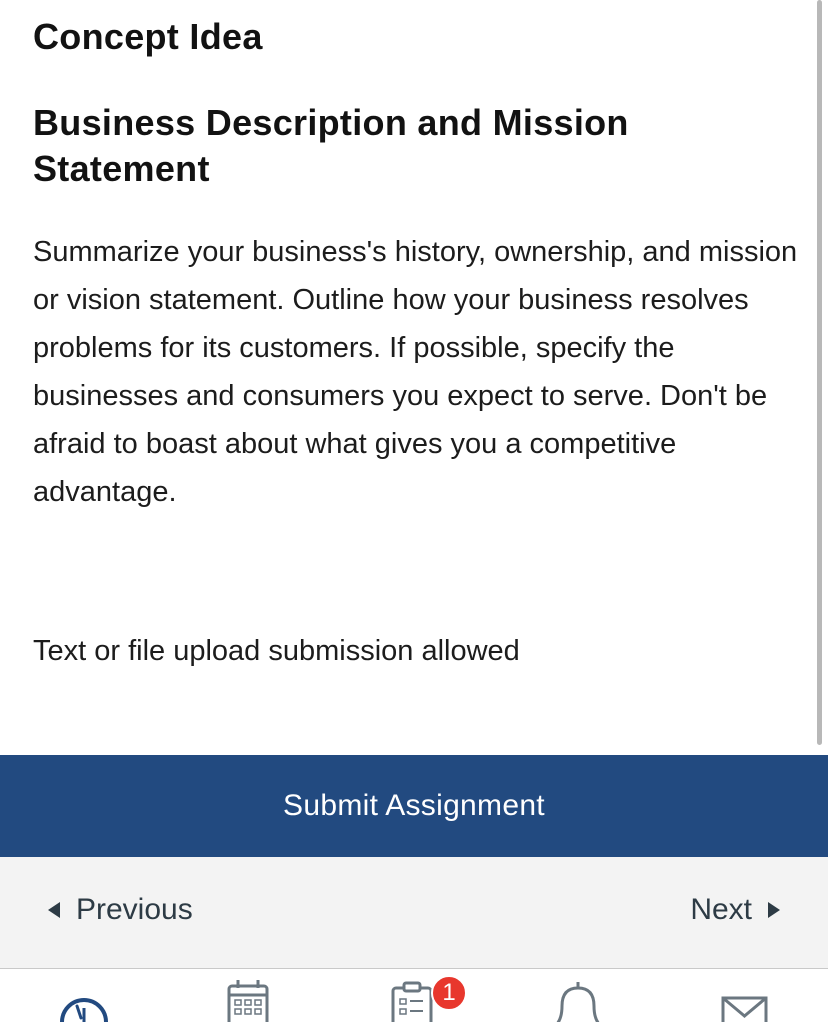 The width and height of the screenshot is (828, 1027). I want to click on inbox-icon, so click(744, 1011).